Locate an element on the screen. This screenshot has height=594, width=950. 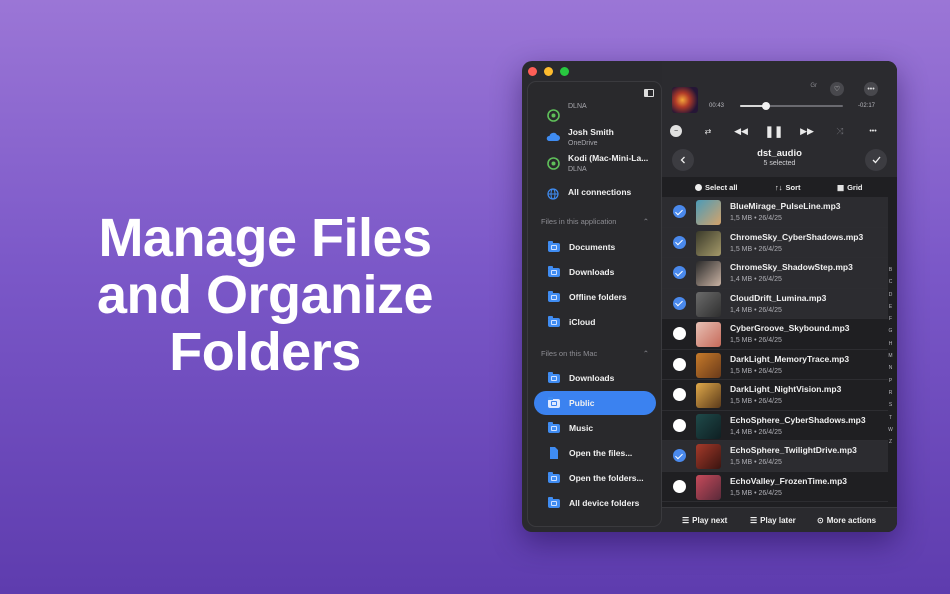
alphabet-letter: C is located at coordinates (891, 282).